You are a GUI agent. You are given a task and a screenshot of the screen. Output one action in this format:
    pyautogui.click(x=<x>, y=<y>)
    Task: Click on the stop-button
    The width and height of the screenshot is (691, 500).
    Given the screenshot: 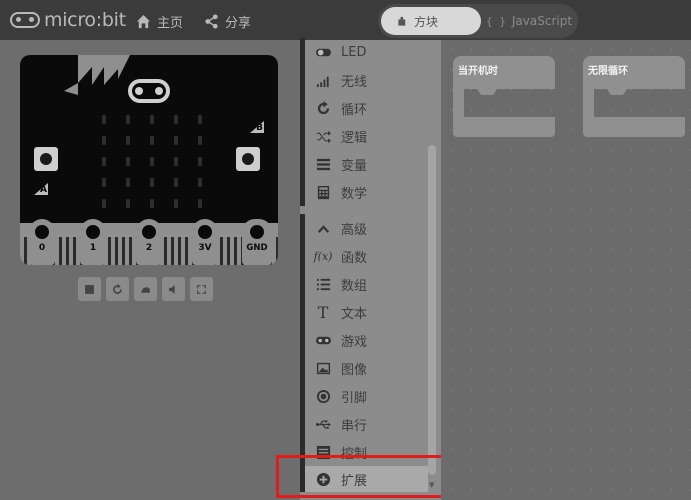 What is the action you would take?
    pyautogui.click(x=89, y=289)
    